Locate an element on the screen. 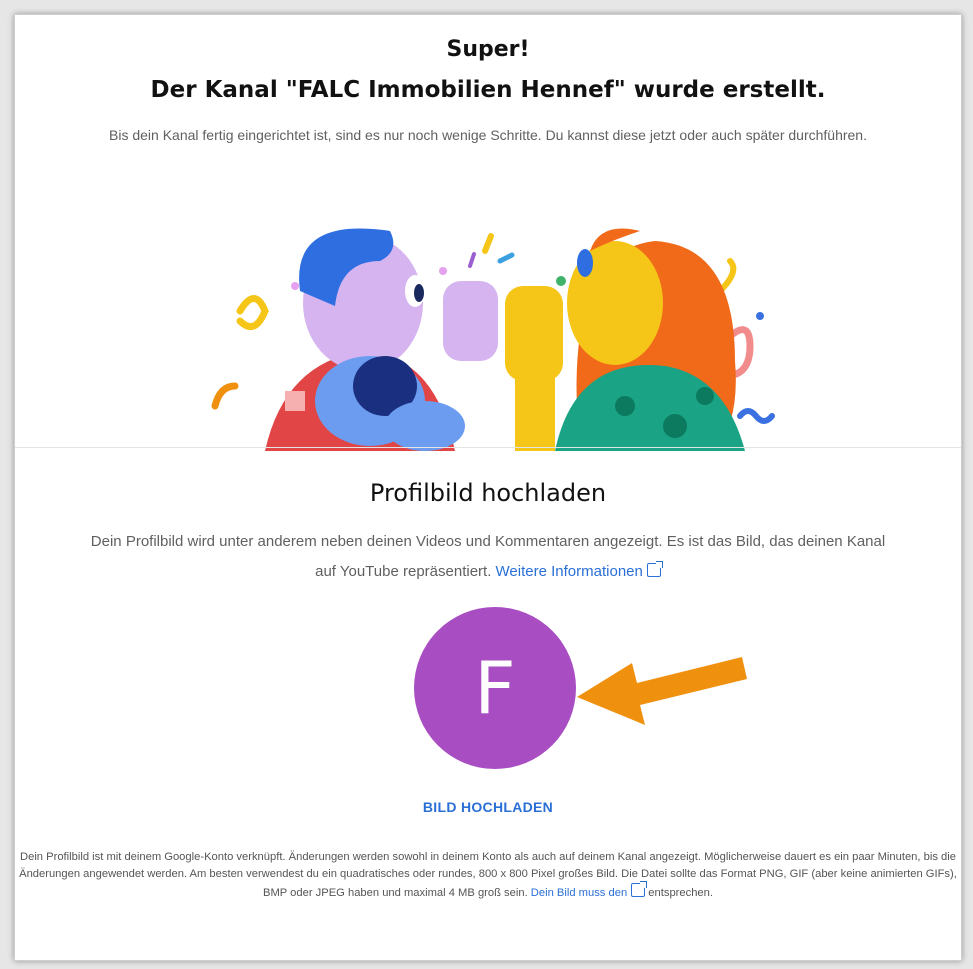  more-info-link-label: Weitere Informationen is located at coordinates (569, 571).